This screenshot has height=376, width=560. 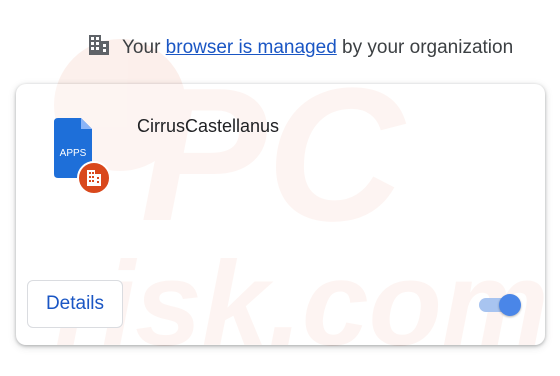 I want to click on notice-prefix: Your, so click(x=141, y=47).